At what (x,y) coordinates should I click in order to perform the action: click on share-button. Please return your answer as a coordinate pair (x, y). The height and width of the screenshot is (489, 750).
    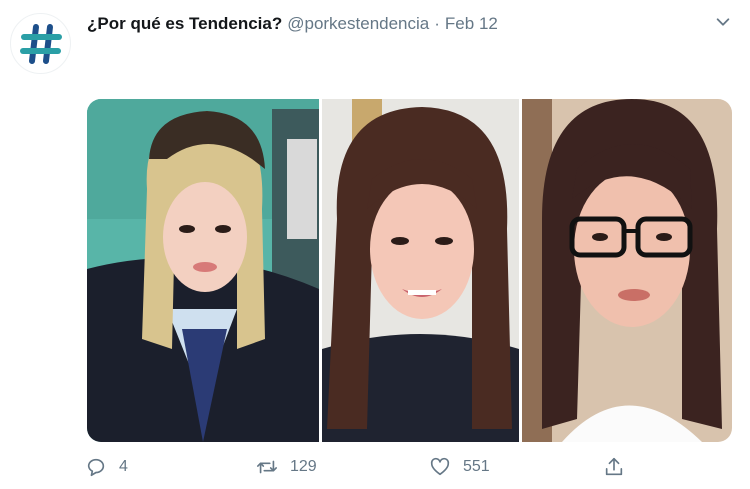
    Looking at the image, I should click on (614, 467).